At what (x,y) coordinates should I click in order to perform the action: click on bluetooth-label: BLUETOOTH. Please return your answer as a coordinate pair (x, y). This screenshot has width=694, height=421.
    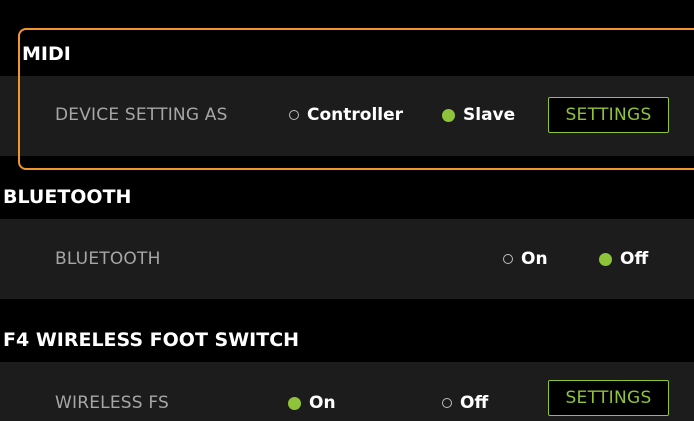
    Looking at the image, I should click on (108, 259).